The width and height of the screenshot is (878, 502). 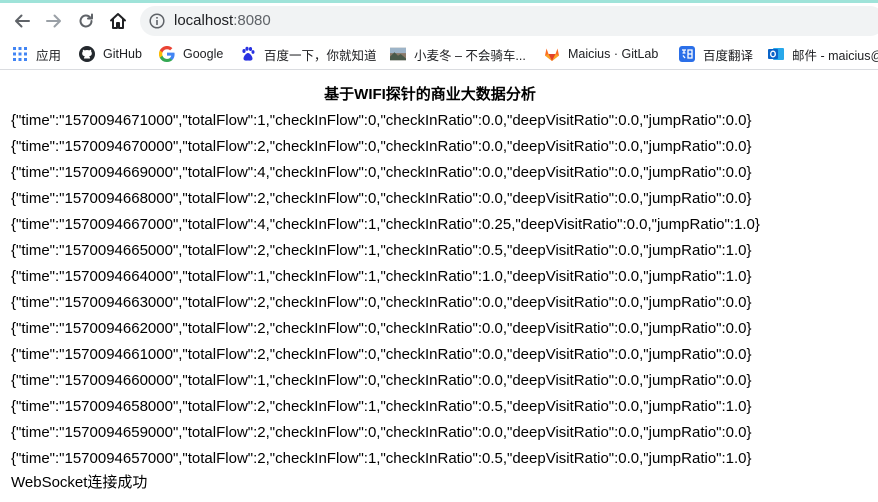 I want to click on bookmark-github: GitHub, so click(x=110, y=54).